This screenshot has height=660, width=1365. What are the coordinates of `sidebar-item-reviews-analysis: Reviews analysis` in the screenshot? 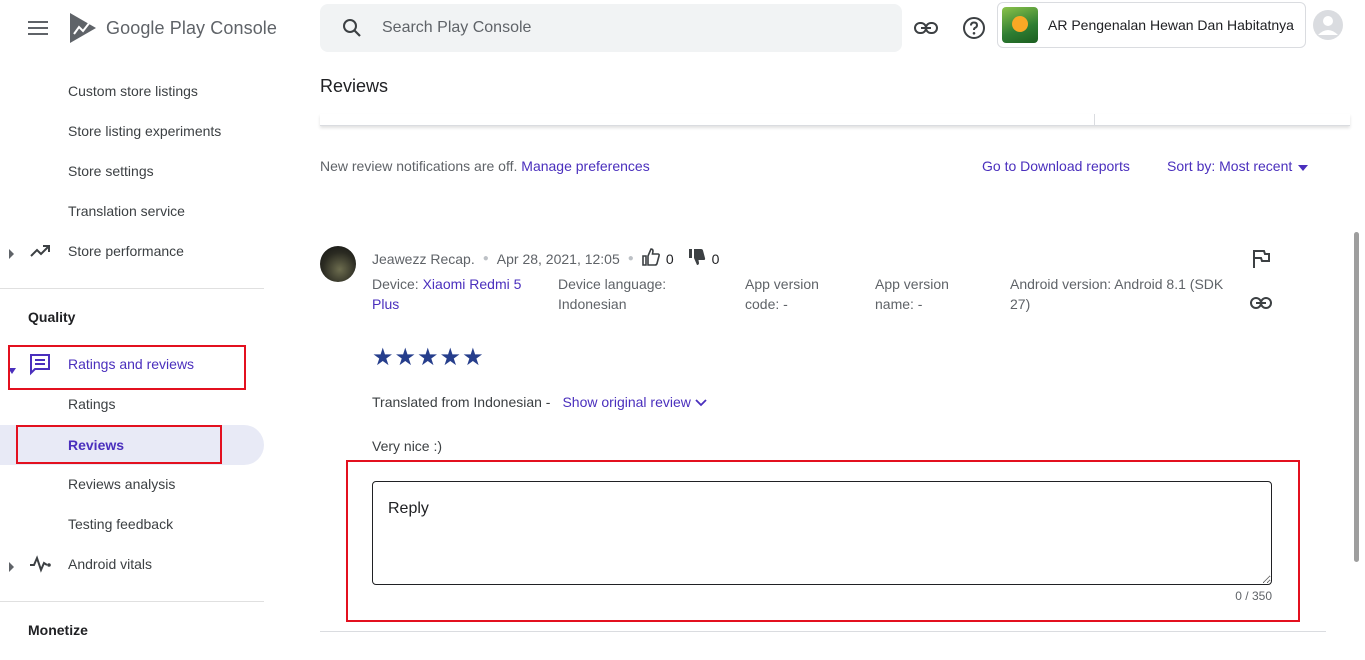 It's located at (132, 484).